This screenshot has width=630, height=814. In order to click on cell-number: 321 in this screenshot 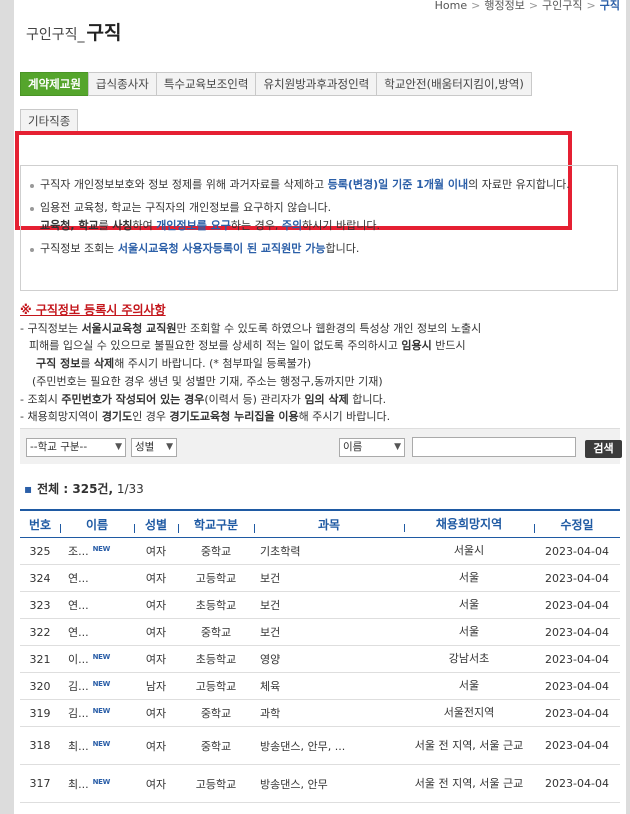, I will do `click(40, 659)`.